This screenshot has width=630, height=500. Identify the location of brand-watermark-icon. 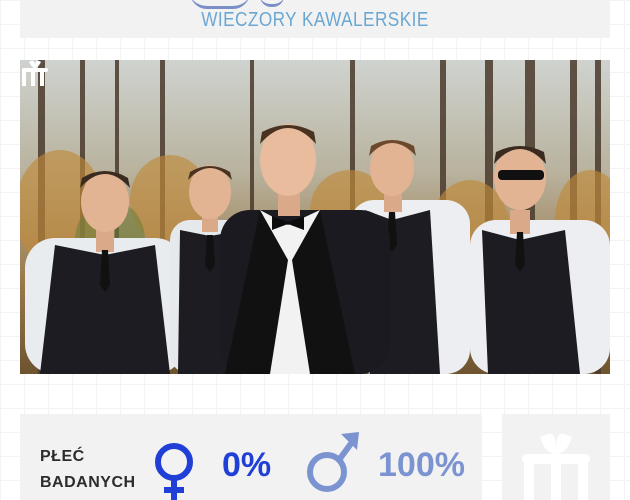
(35, 73).